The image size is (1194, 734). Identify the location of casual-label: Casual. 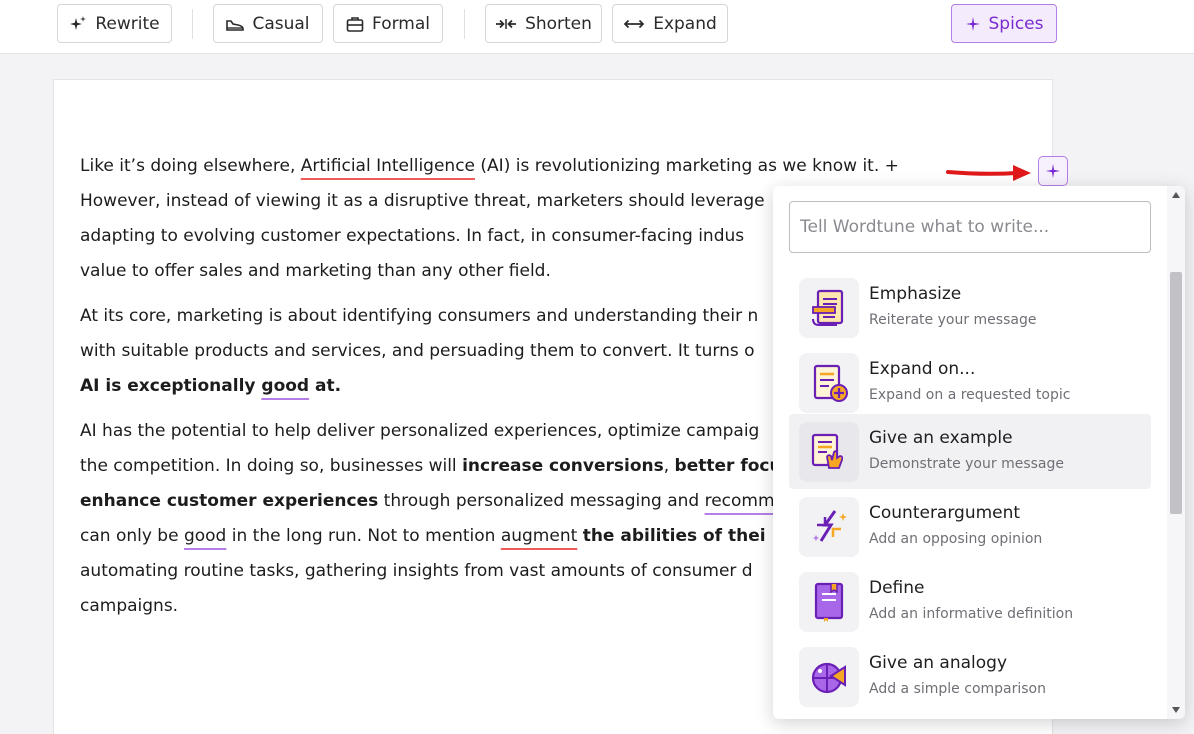
(281, 23).